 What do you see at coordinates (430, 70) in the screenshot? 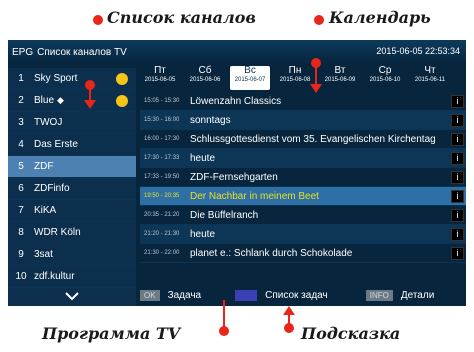
I see `day-name: Чт` at bounding box center [430, 70].